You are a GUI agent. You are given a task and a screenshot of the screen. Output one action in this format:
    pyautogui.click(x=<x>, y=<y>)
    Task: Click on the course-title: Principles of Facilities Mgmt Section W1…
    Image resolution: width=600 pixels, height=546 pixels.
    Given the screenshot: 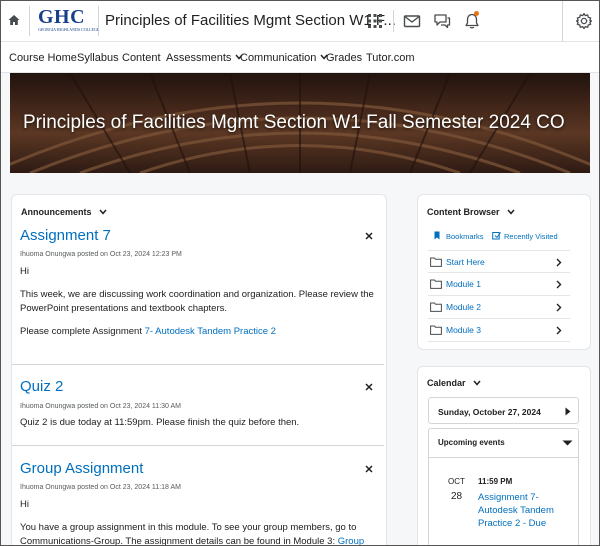 What is the action you would take?
    pyautogui.click(x=250, y=20)
    